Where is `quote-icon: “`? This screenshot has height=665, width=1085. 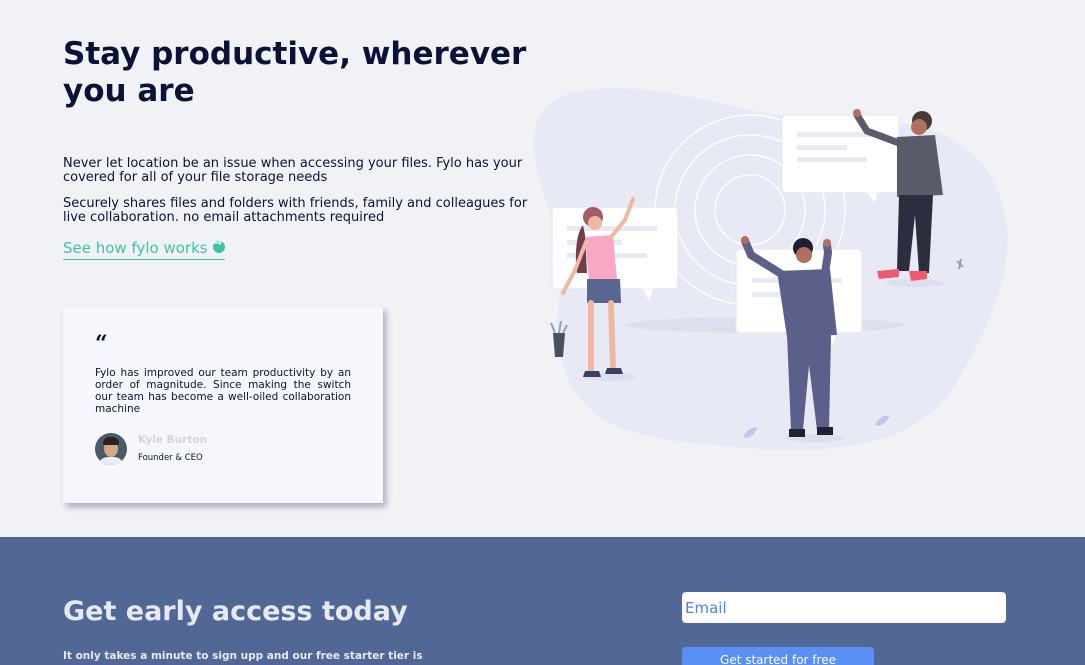
quote-icon: “ is located at coordinates (101, 344).